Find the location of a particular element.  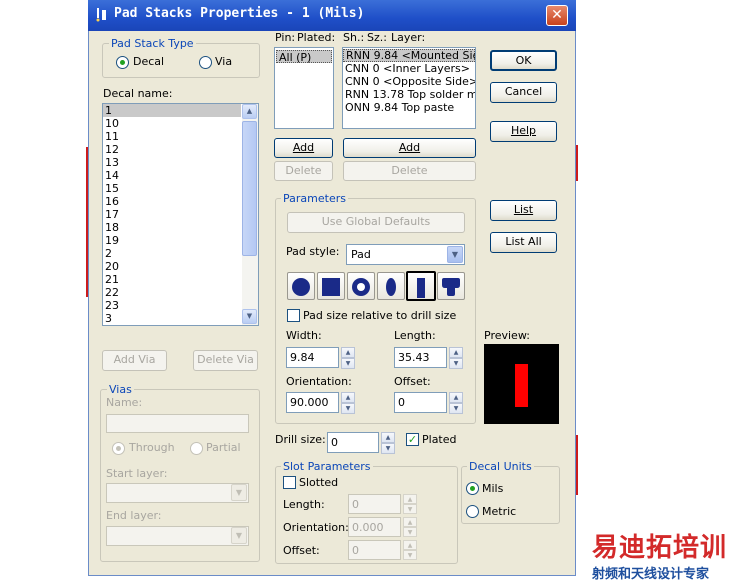

decal-list-item: 2 is located at coordinates (172, 253).